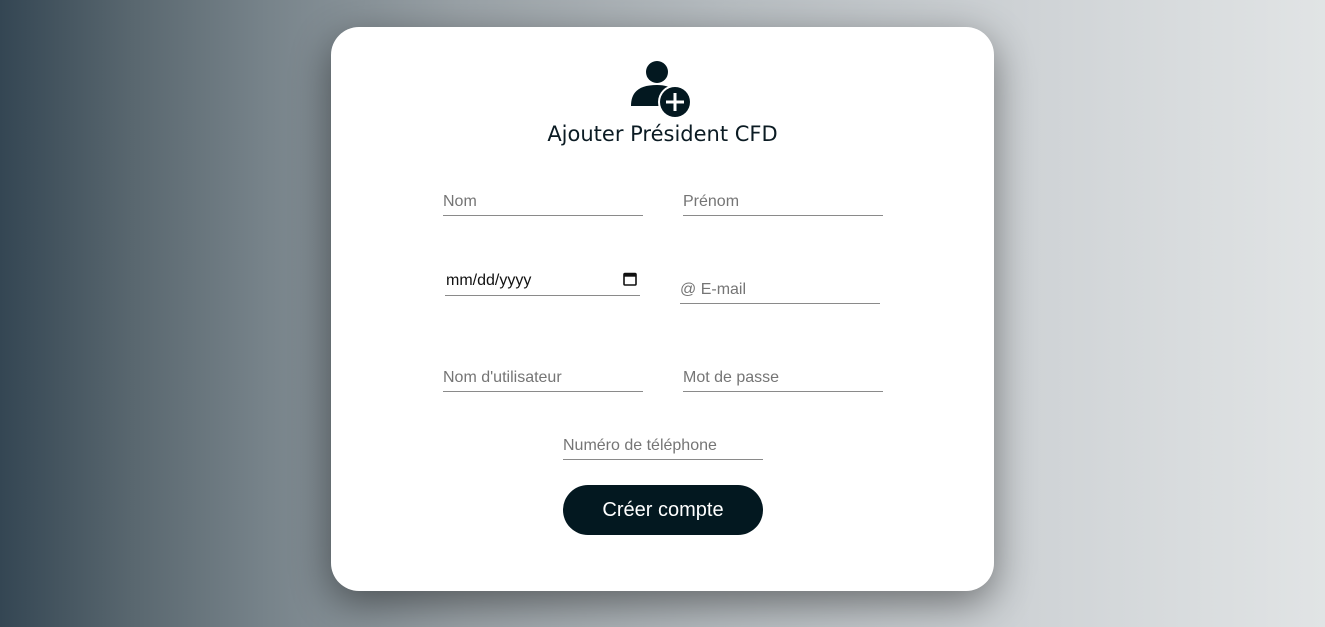 This screenshot has width=1325, height=627. I want to click on password-input, so click(783, 378).